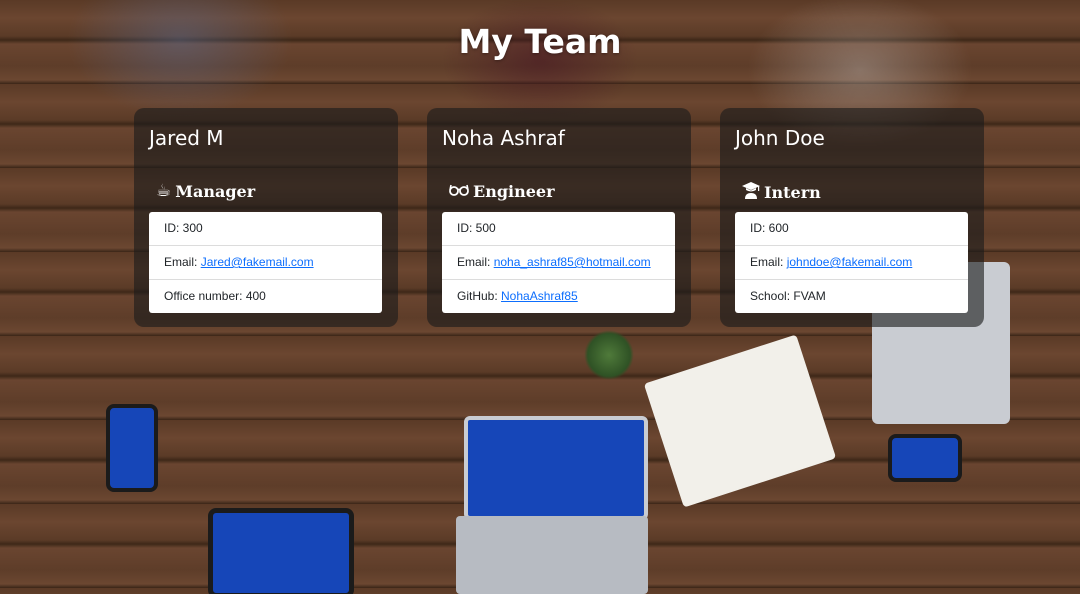 This screenshot has width=1080, height=594. I want to click on employee-role-label: Engineer, so click(514, 191).